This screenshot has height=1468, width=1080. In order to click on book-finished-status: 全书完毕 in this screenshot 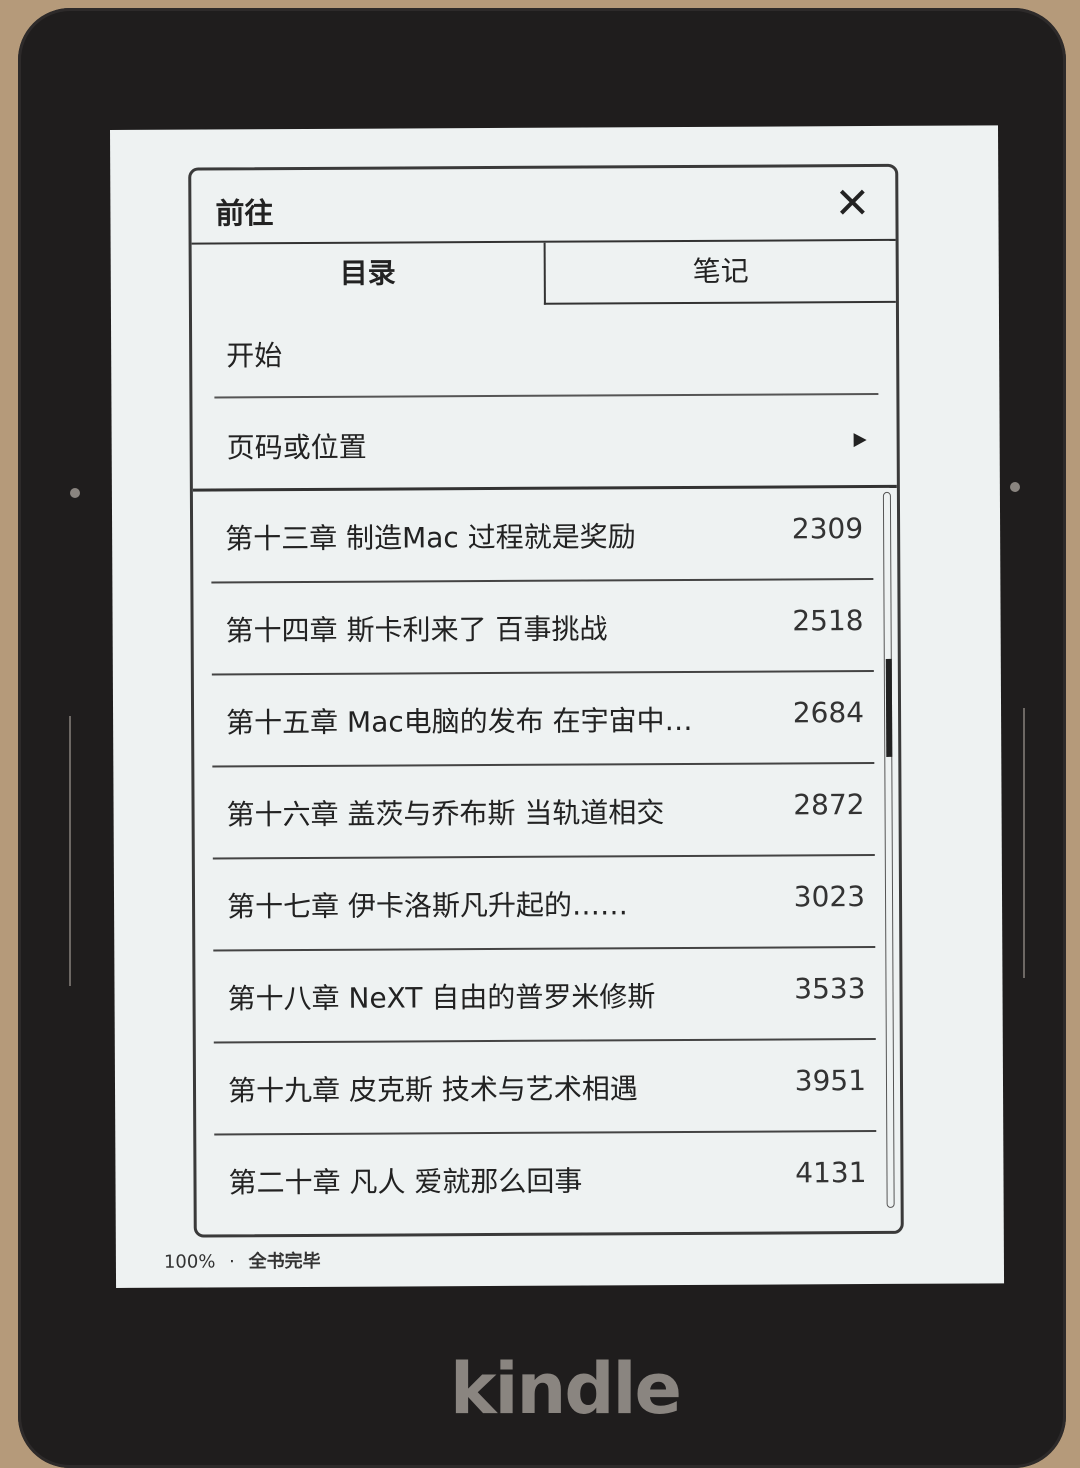, I will do `click(284, 1261)`.